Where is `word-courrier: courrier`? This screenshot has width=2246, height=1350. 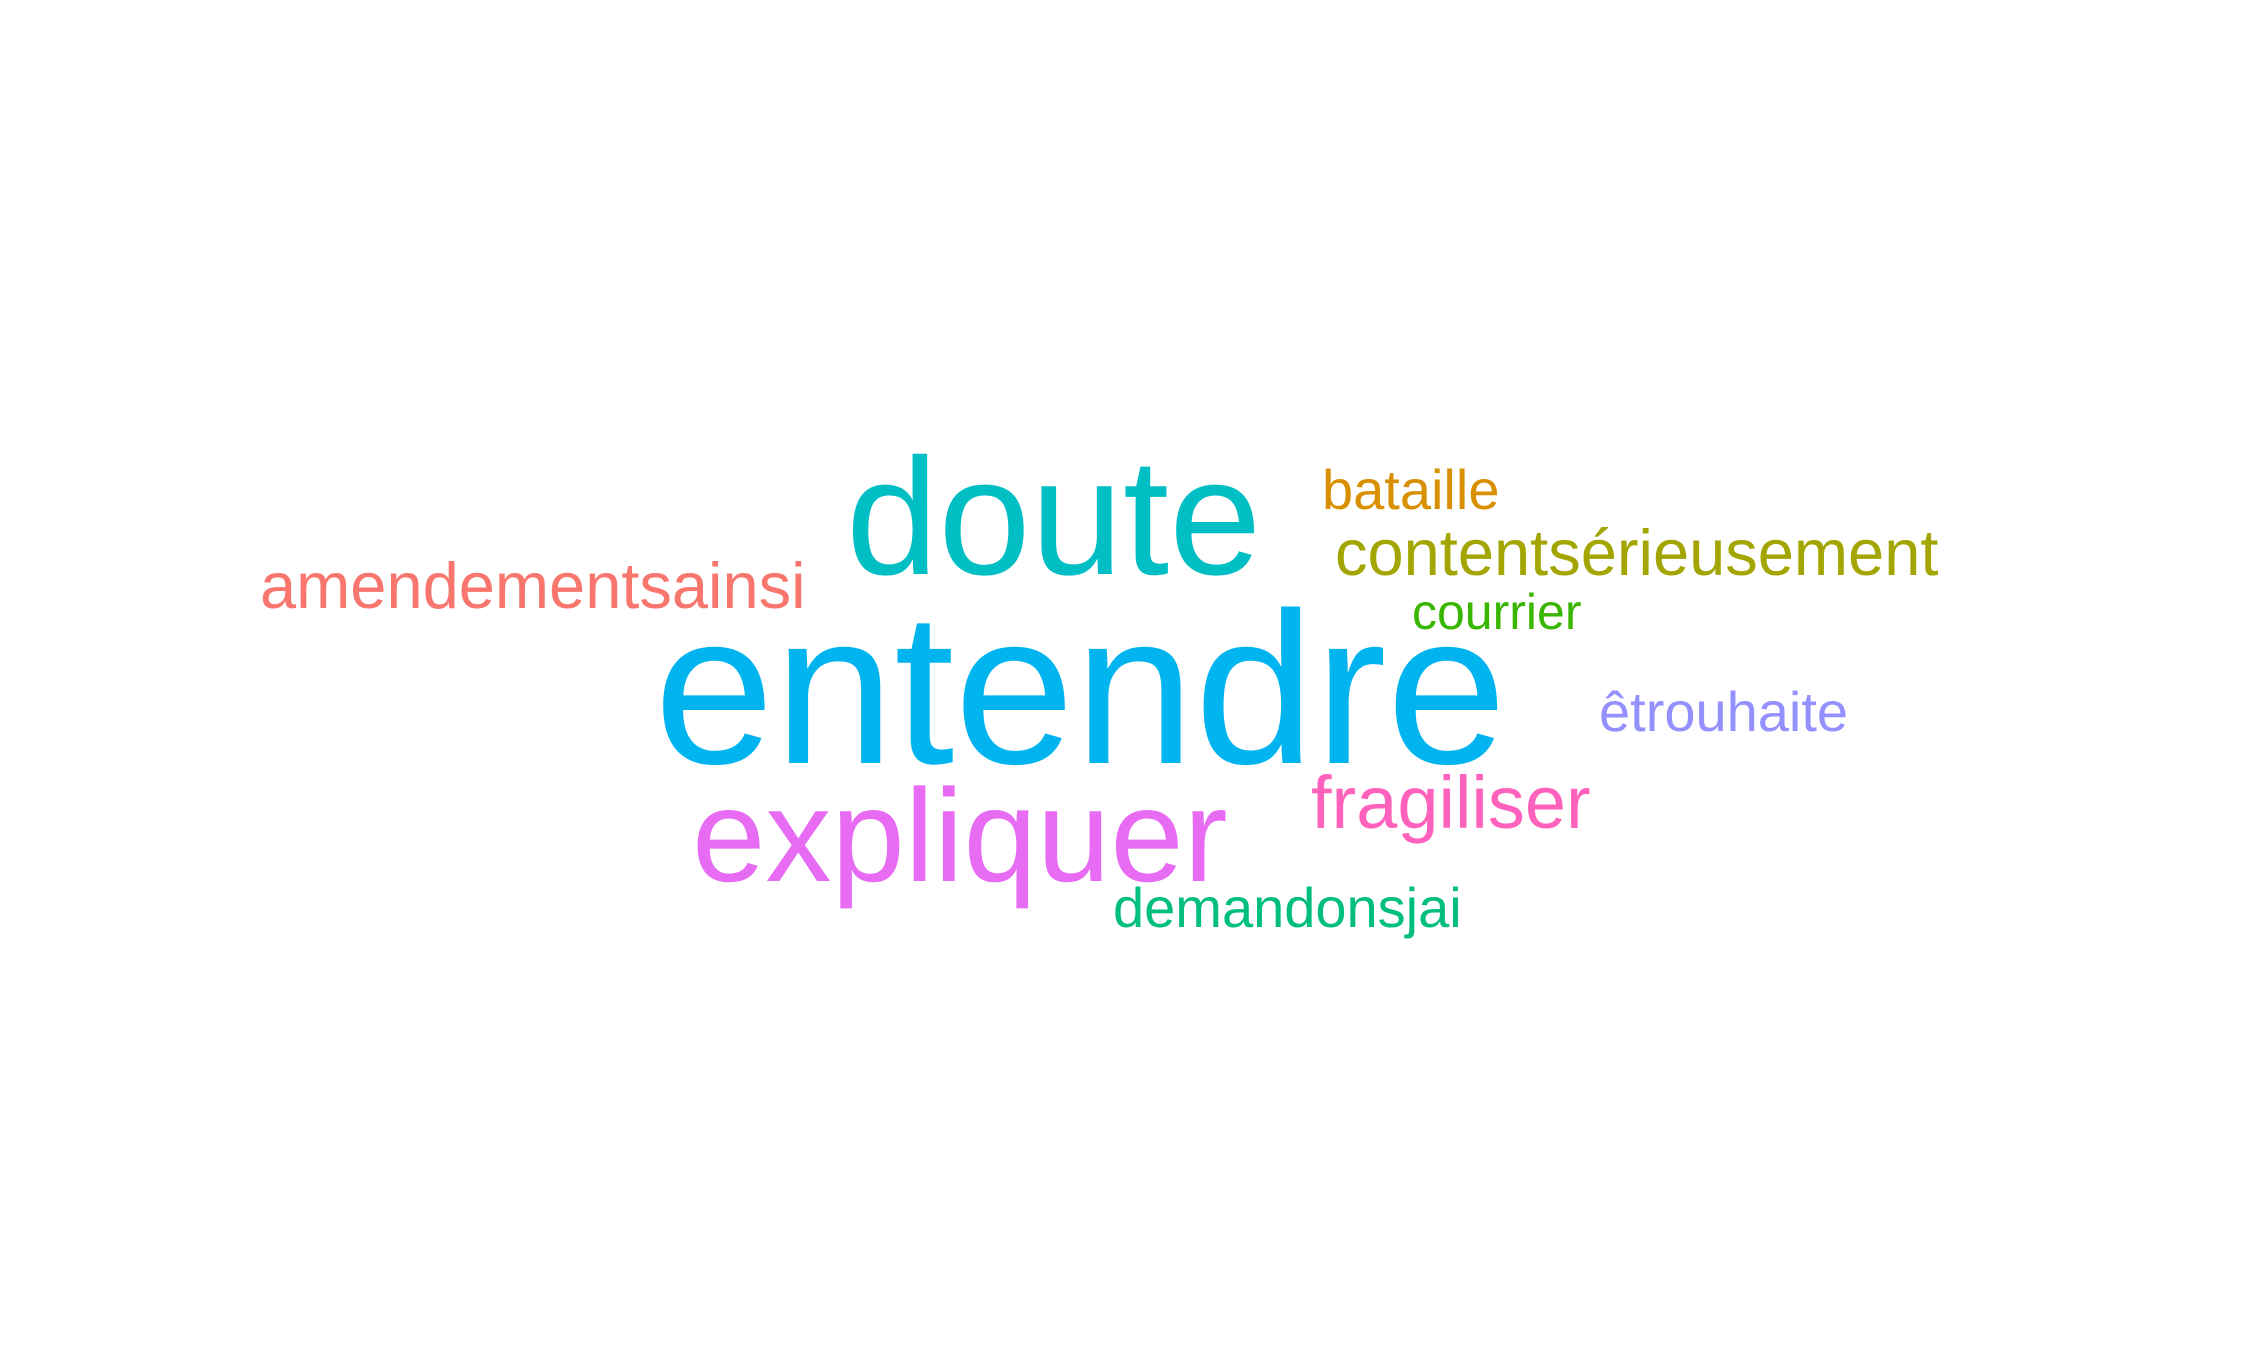 word-courrier: courrier is located at coordinates (1497, 612).